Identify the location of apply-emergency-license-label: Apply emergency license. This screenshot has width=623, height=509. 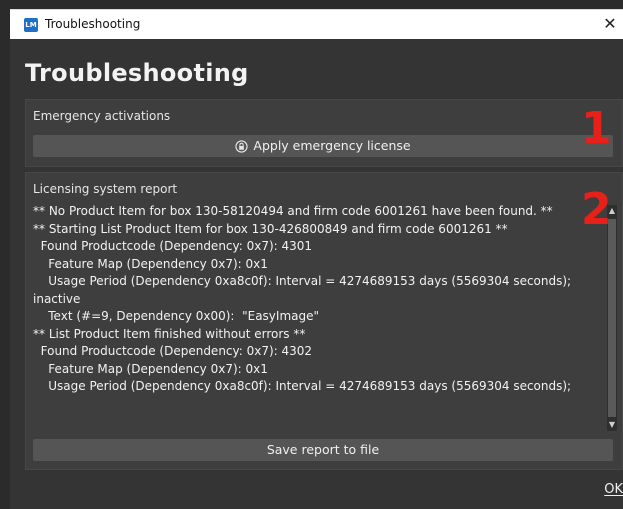
(332, 145).